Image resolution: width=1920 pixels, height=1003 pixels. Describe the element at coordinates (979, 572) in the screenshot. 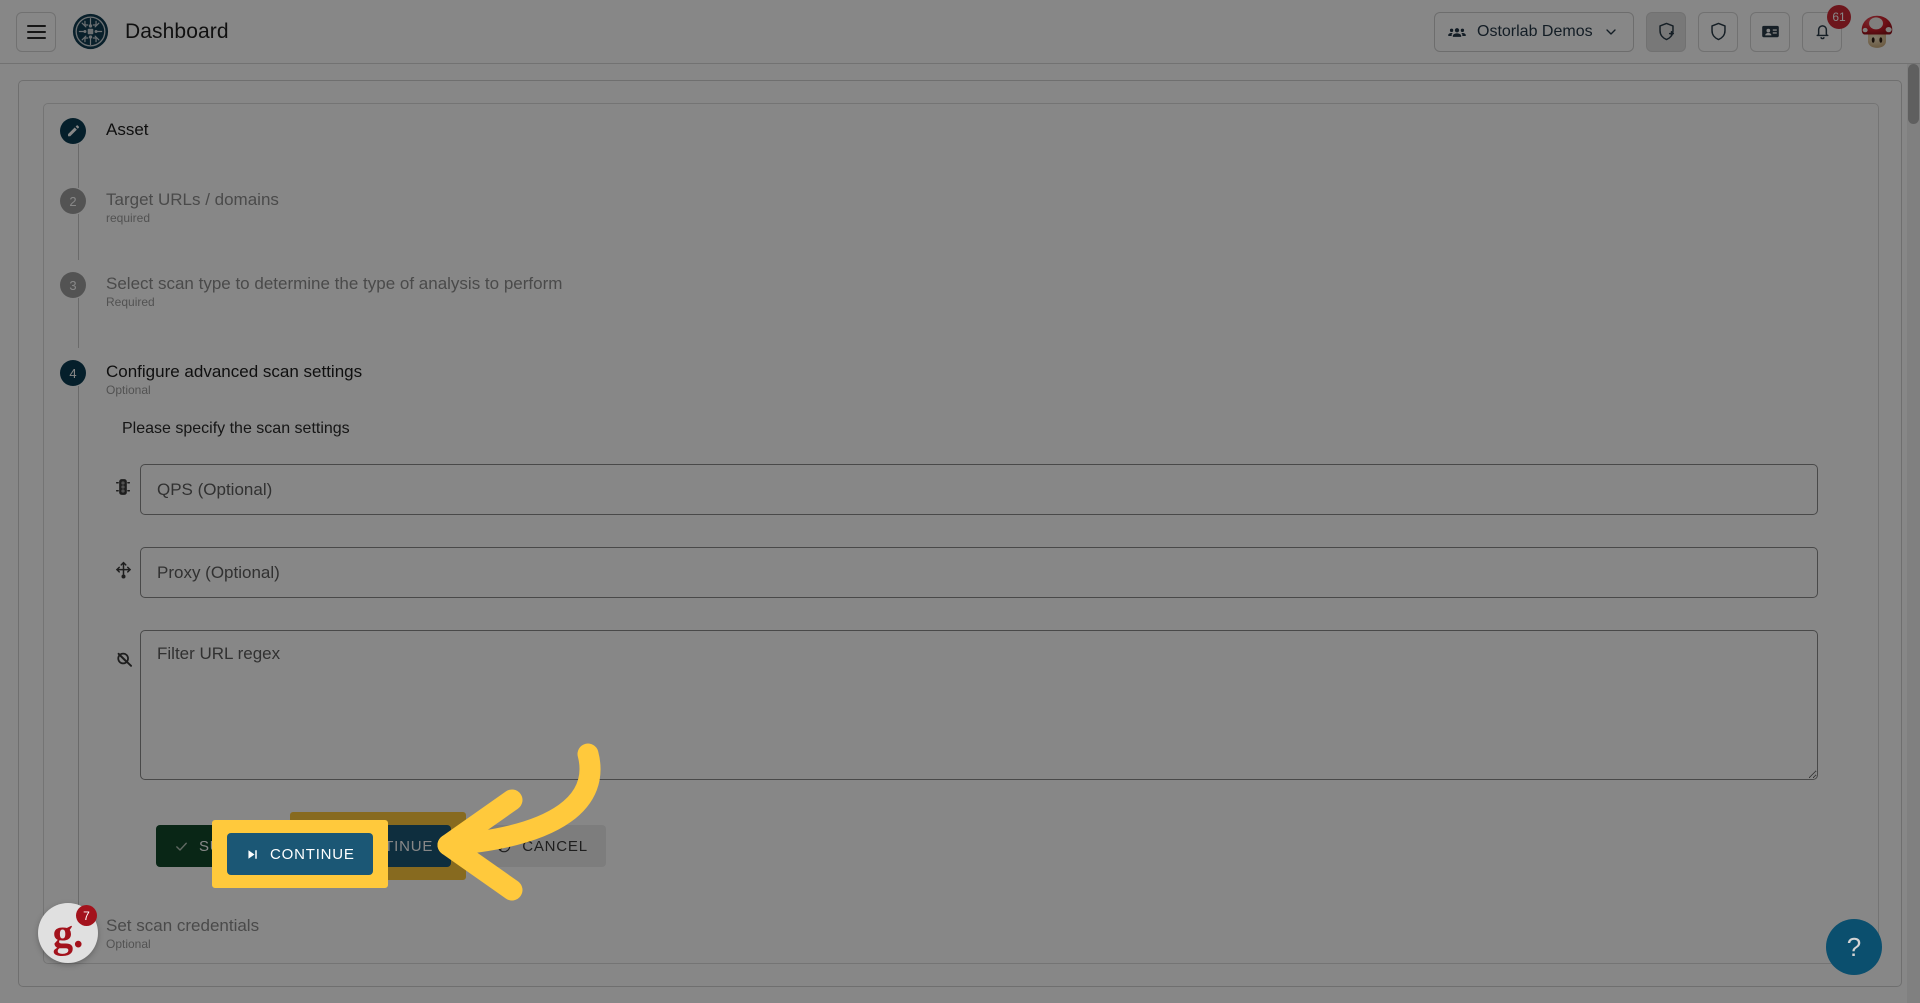

I see `proxy-input` at that location.